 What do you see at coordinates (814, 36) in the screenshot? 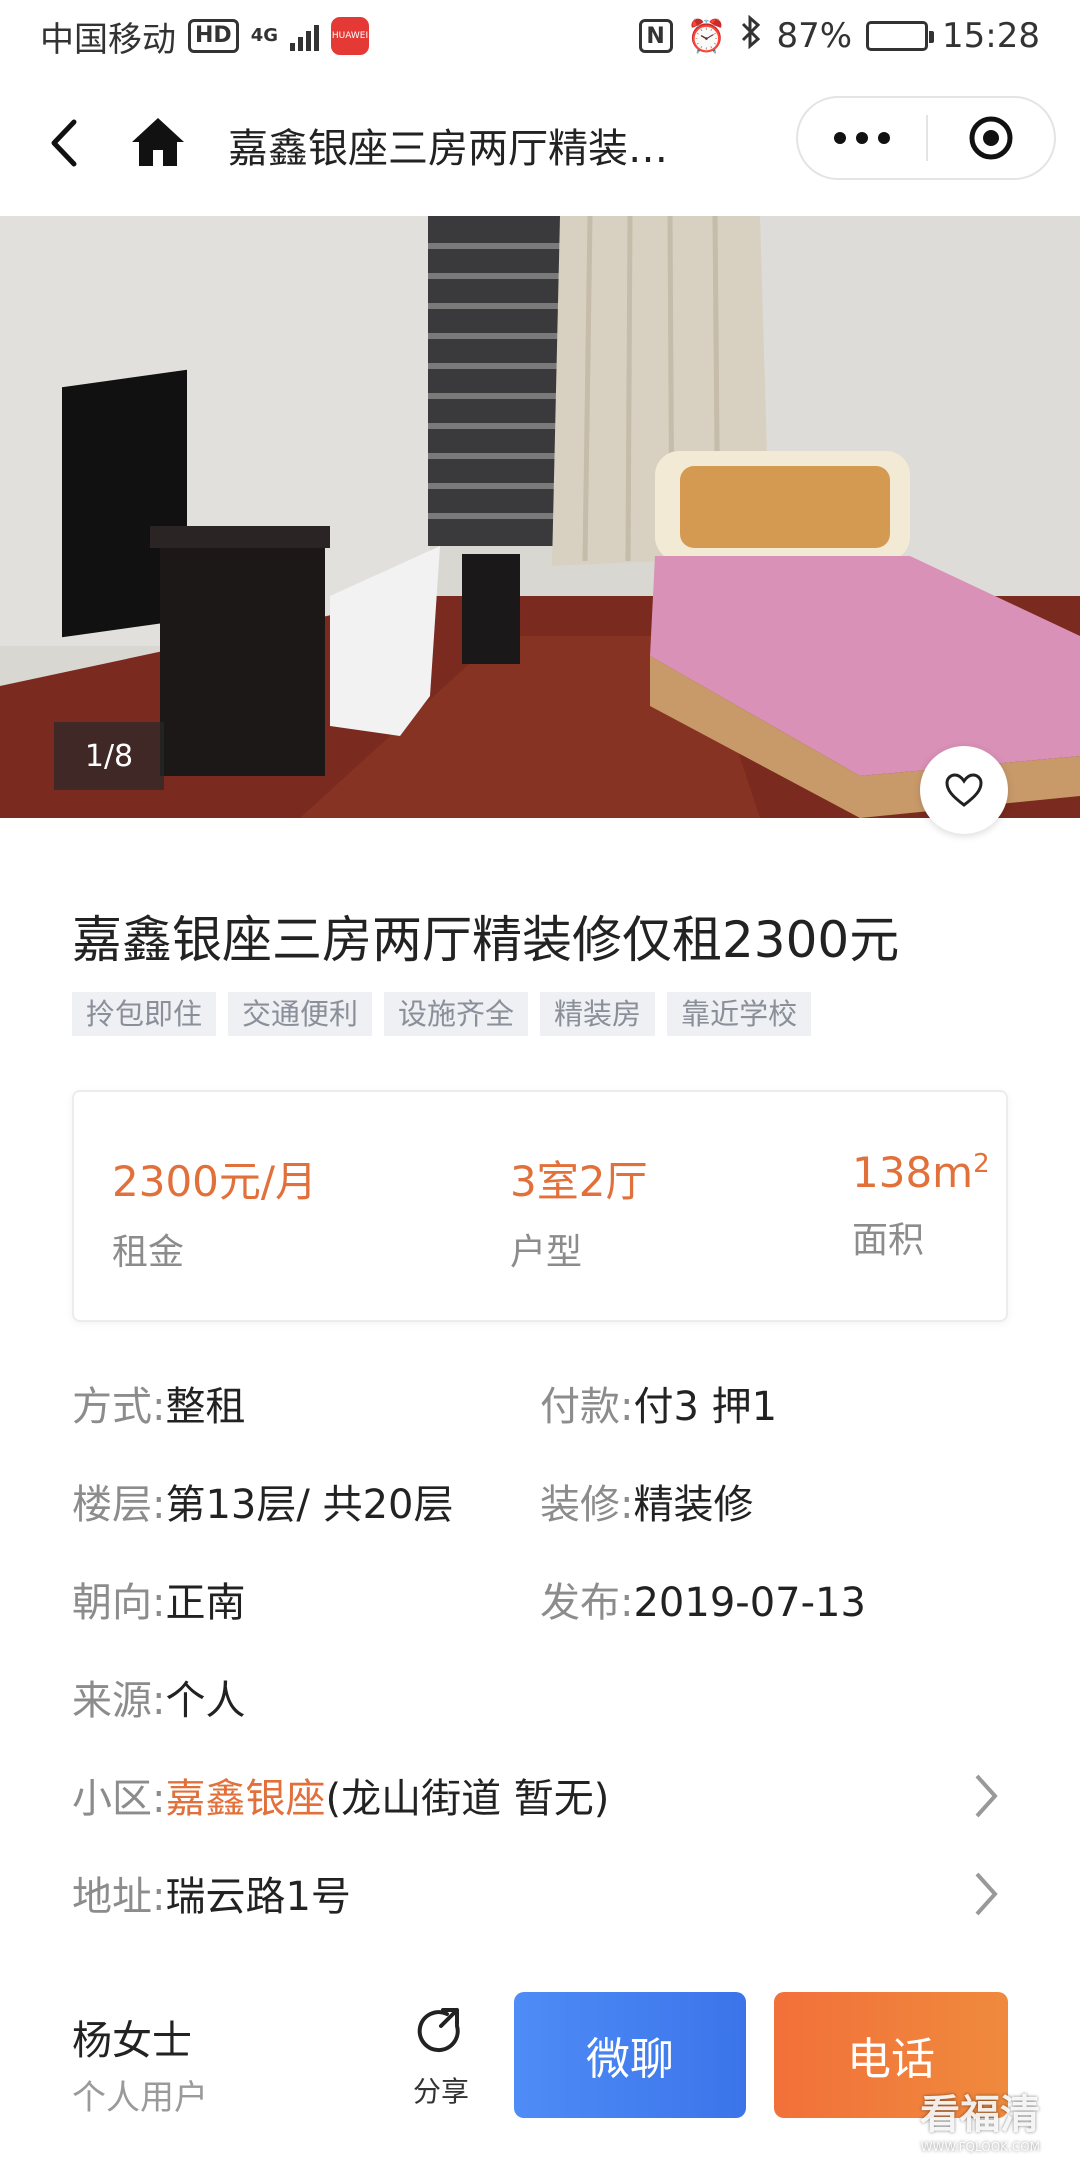
I see `battery-percent: 87%` at bounding box center [814, 36].